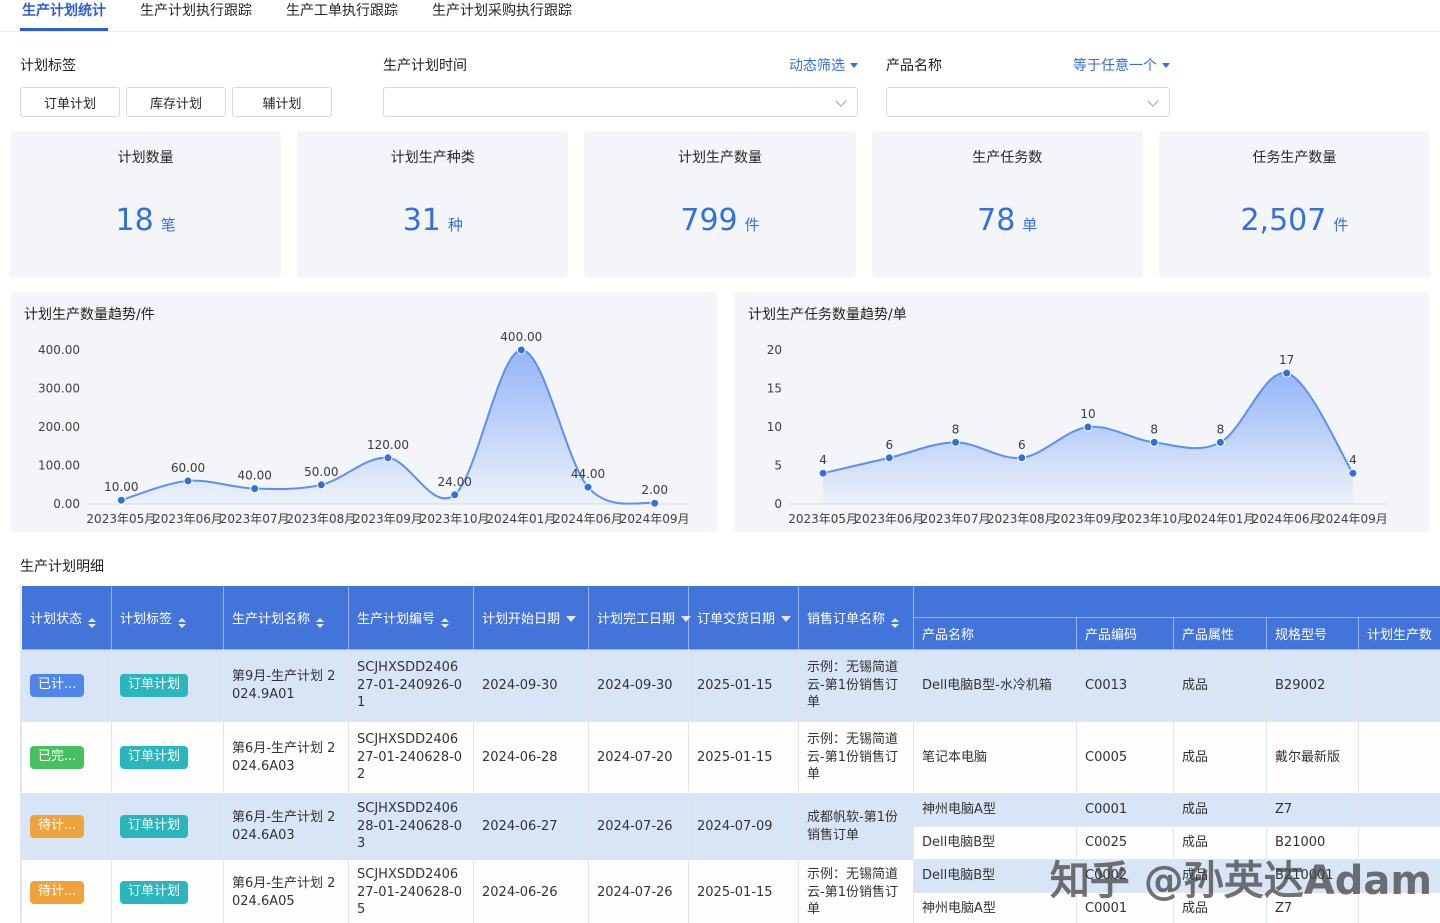 Image resolution: width=1440 pixels, height=923 pixels. What do you see at coordinates (321, 472) in the screenshot?
I see `svg-text: 50.00` at bounding box center [321, 472].